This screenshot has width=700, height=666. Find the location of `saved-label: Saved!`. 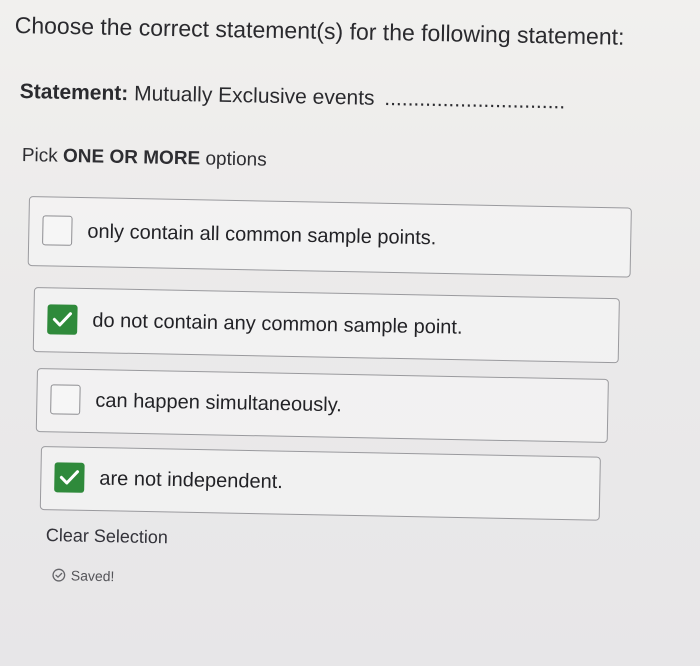

saved-label: Saved! is located at coordinates (92, 576).